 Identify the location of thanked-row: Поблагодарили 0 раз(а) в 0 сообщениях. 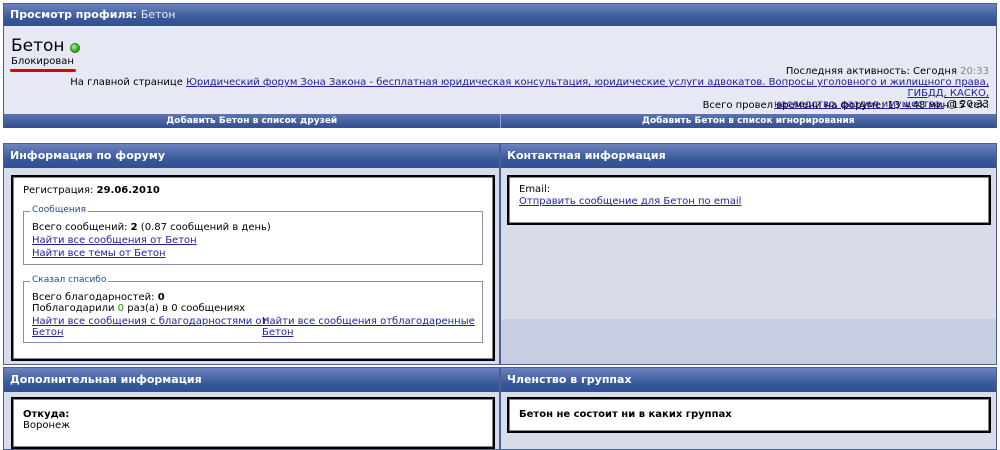
(138, 308).